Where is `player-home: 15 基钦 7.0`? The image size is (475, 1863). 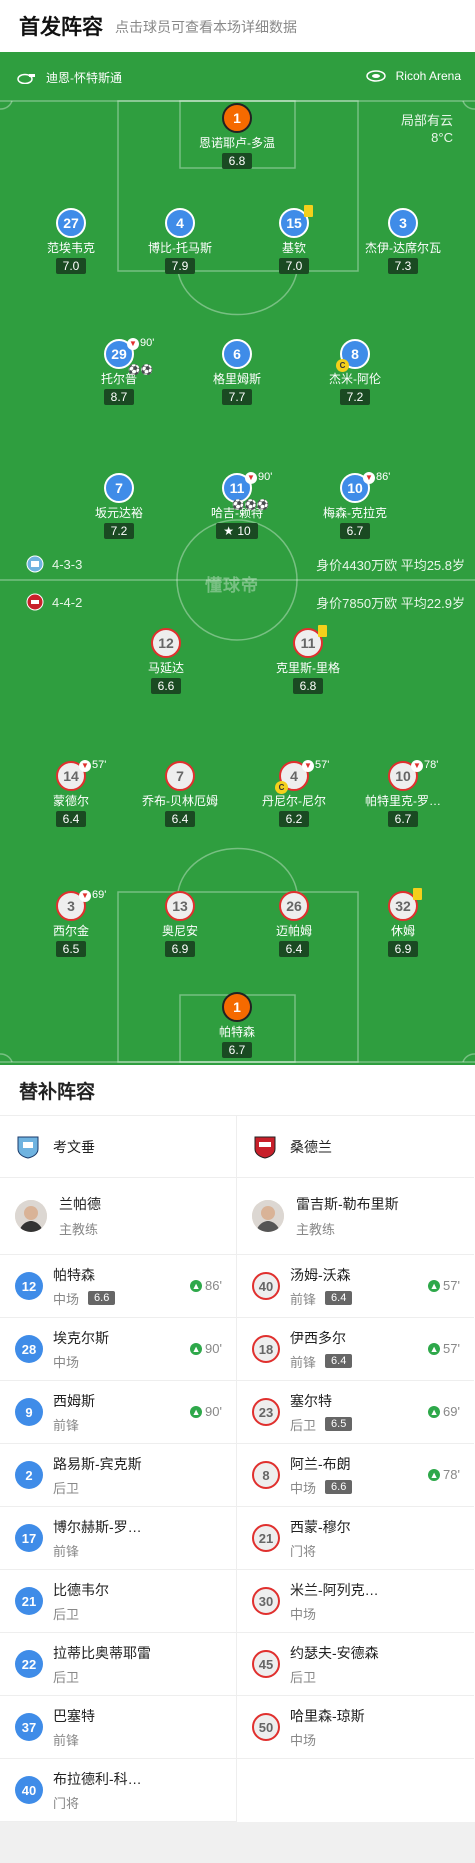 player-home: 15 基钦 7.0 is located at coordinates (294, 240).